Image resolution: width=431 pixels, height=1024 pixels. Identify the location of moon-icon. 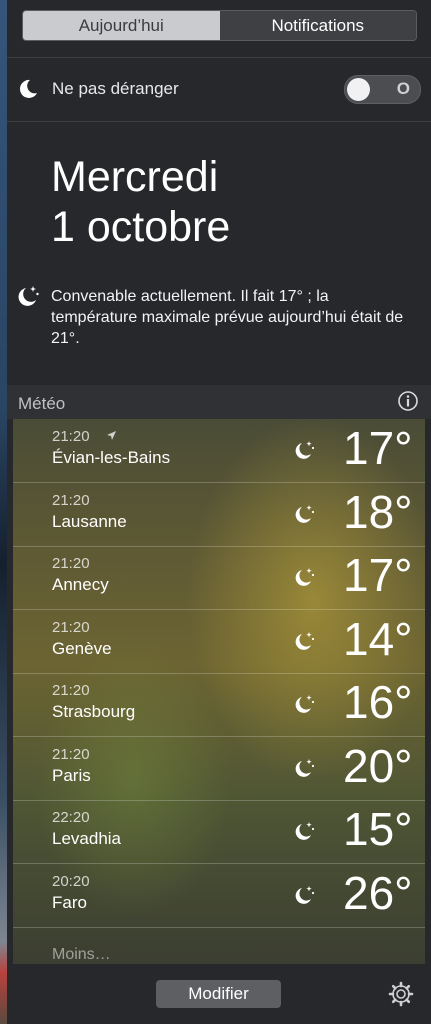
(28, 88).